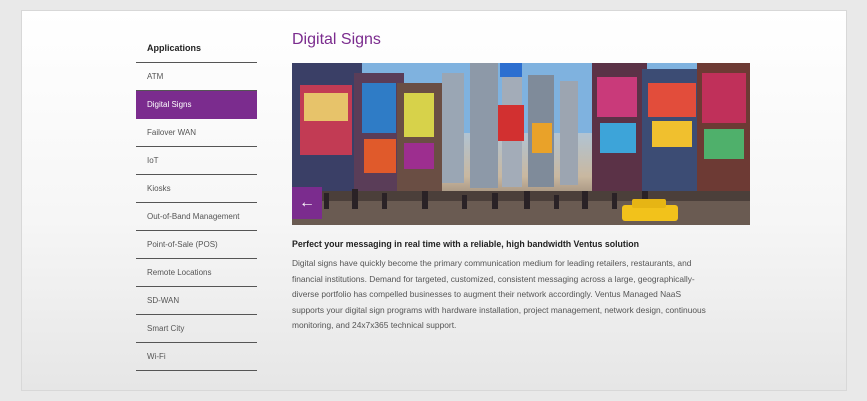  I want to click on sidebar-item-atm: ATM, so click(196, 77).